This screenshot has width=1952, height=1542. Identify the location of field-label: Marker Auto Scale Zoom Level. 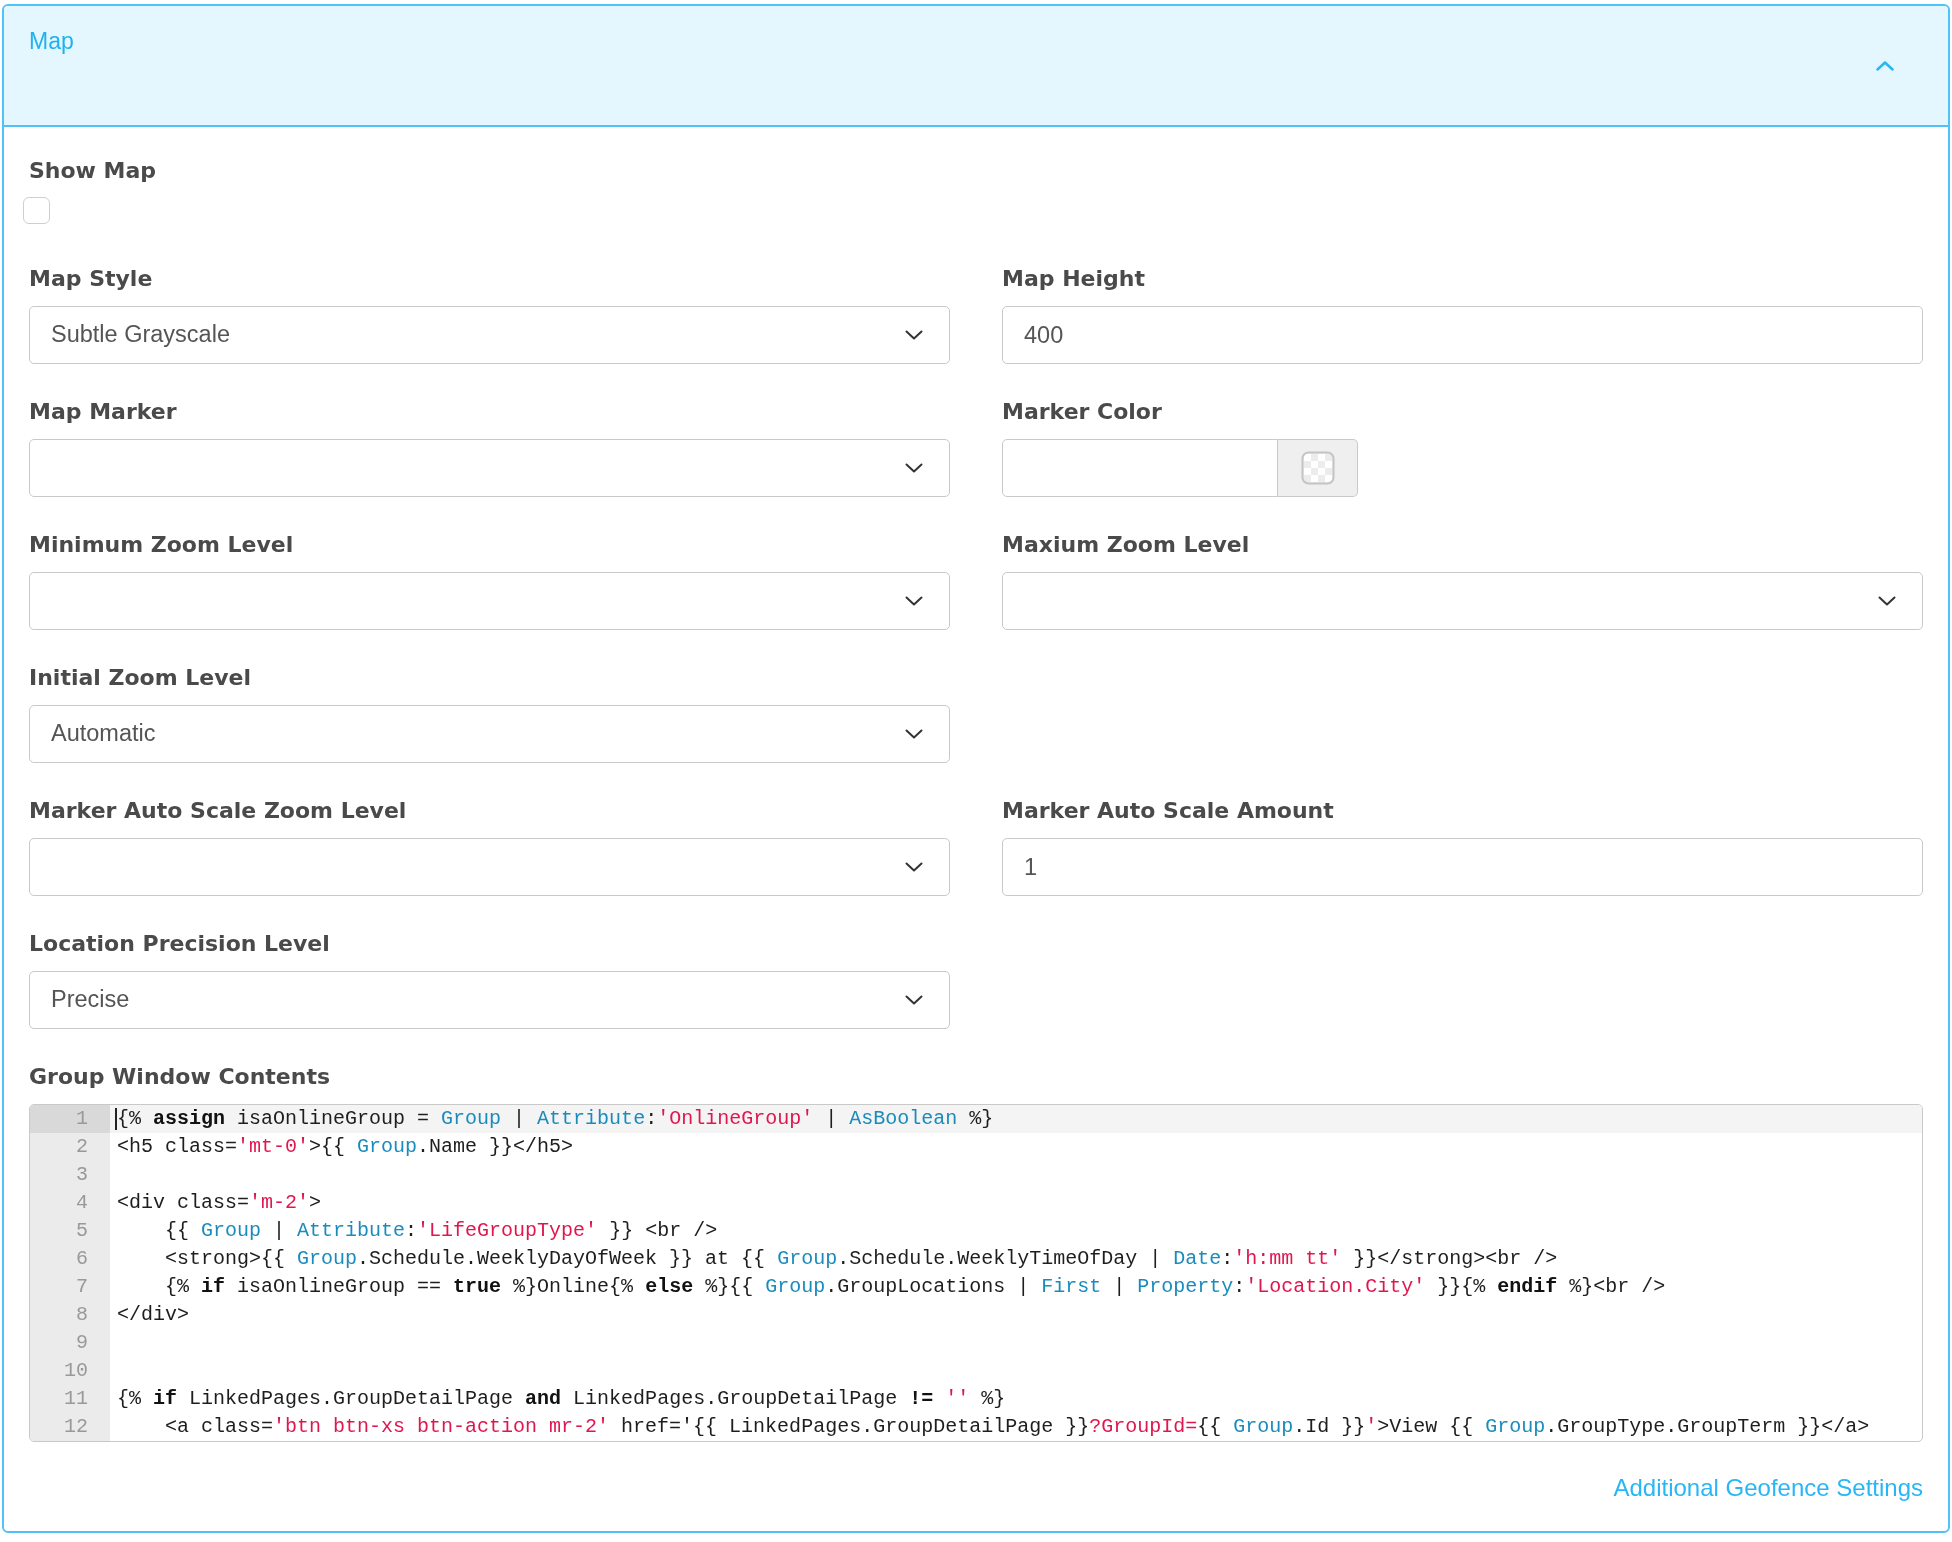
(218, 811).